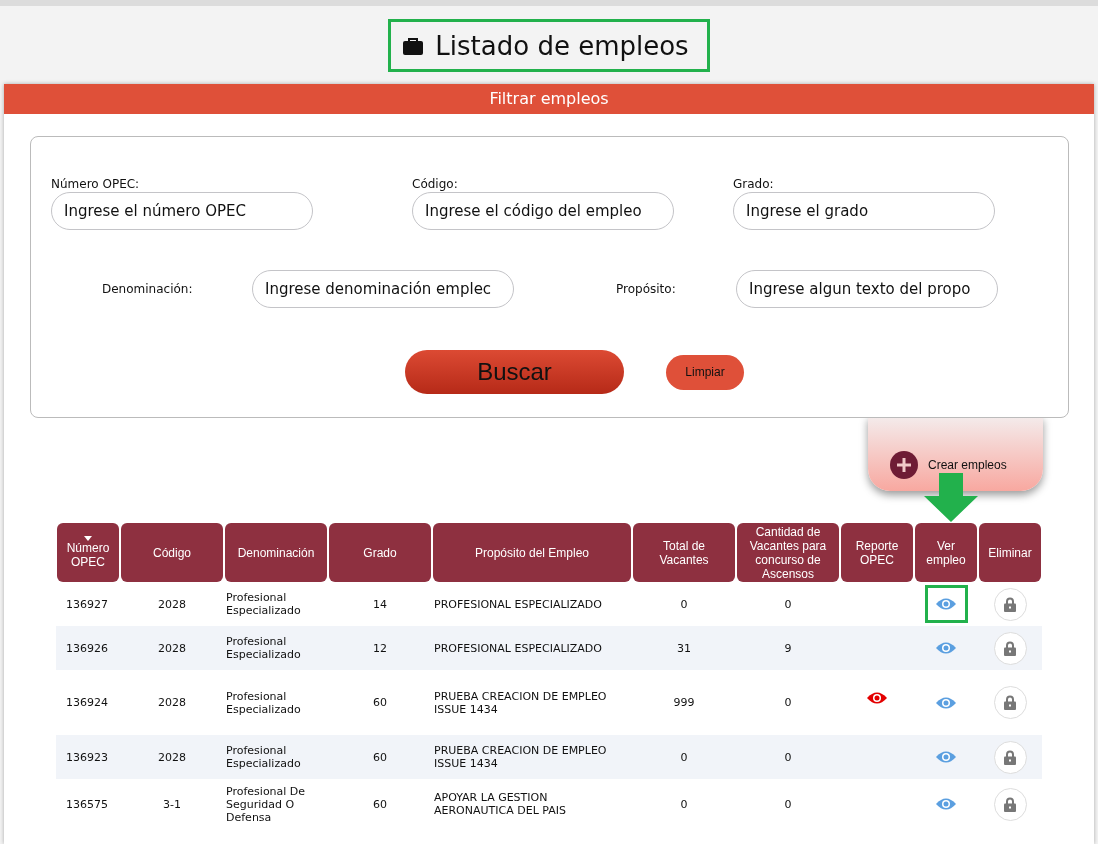 The height and width of the screenshot is (844, 1098). What do you see at coordinates (172, 552) in the screenshot?
I see `column-header: Código` at bounding box center [172, 552].